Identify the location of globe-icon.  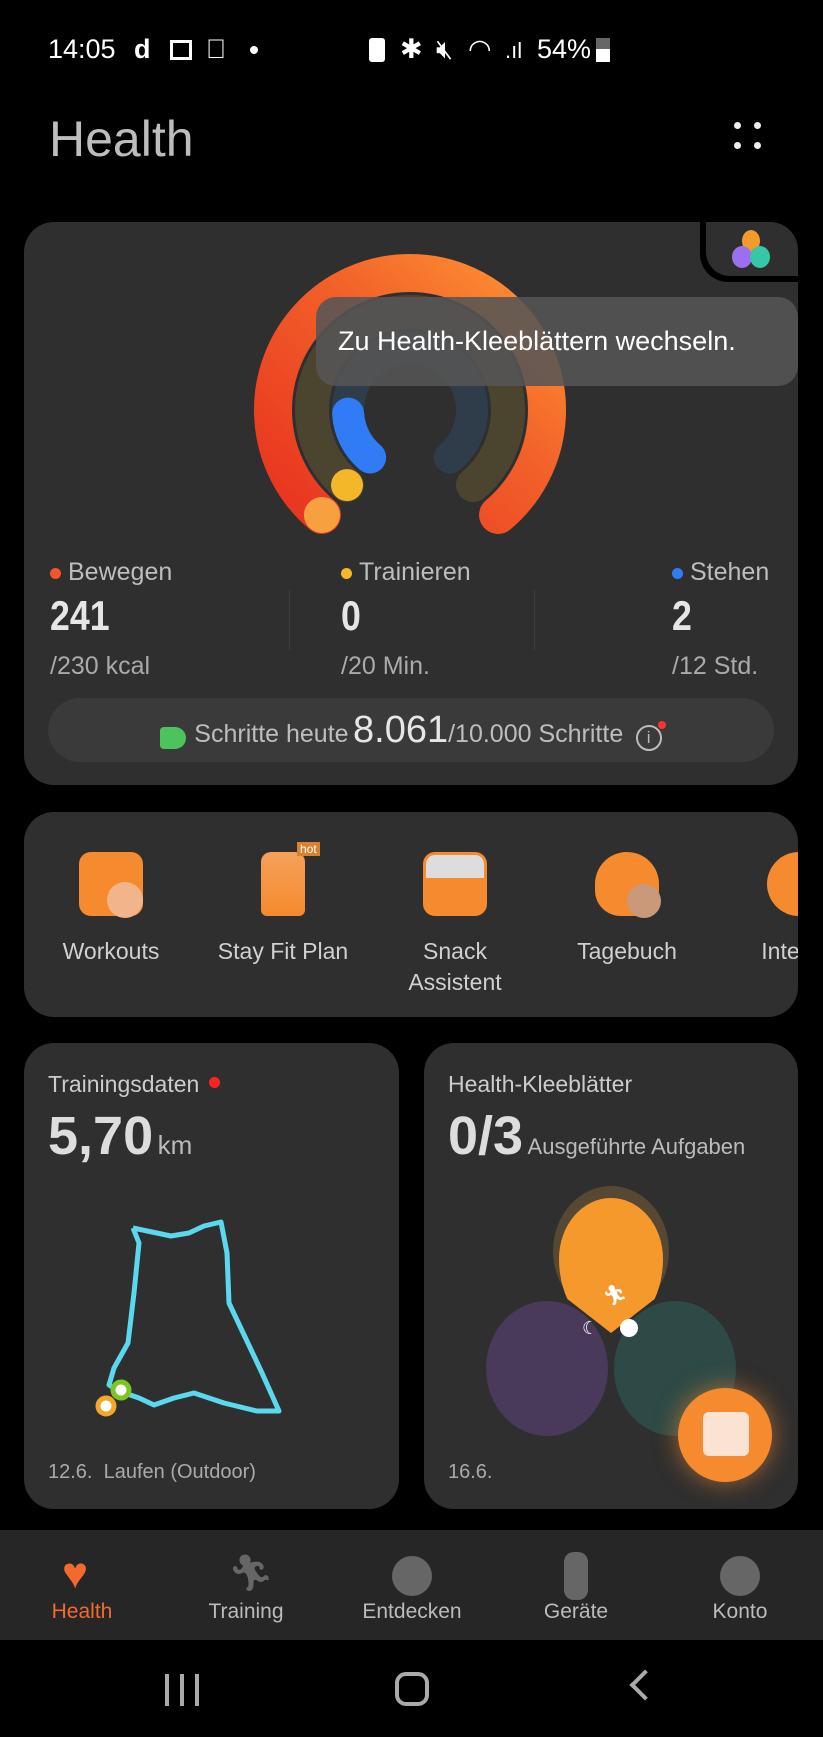
(412, 1576).